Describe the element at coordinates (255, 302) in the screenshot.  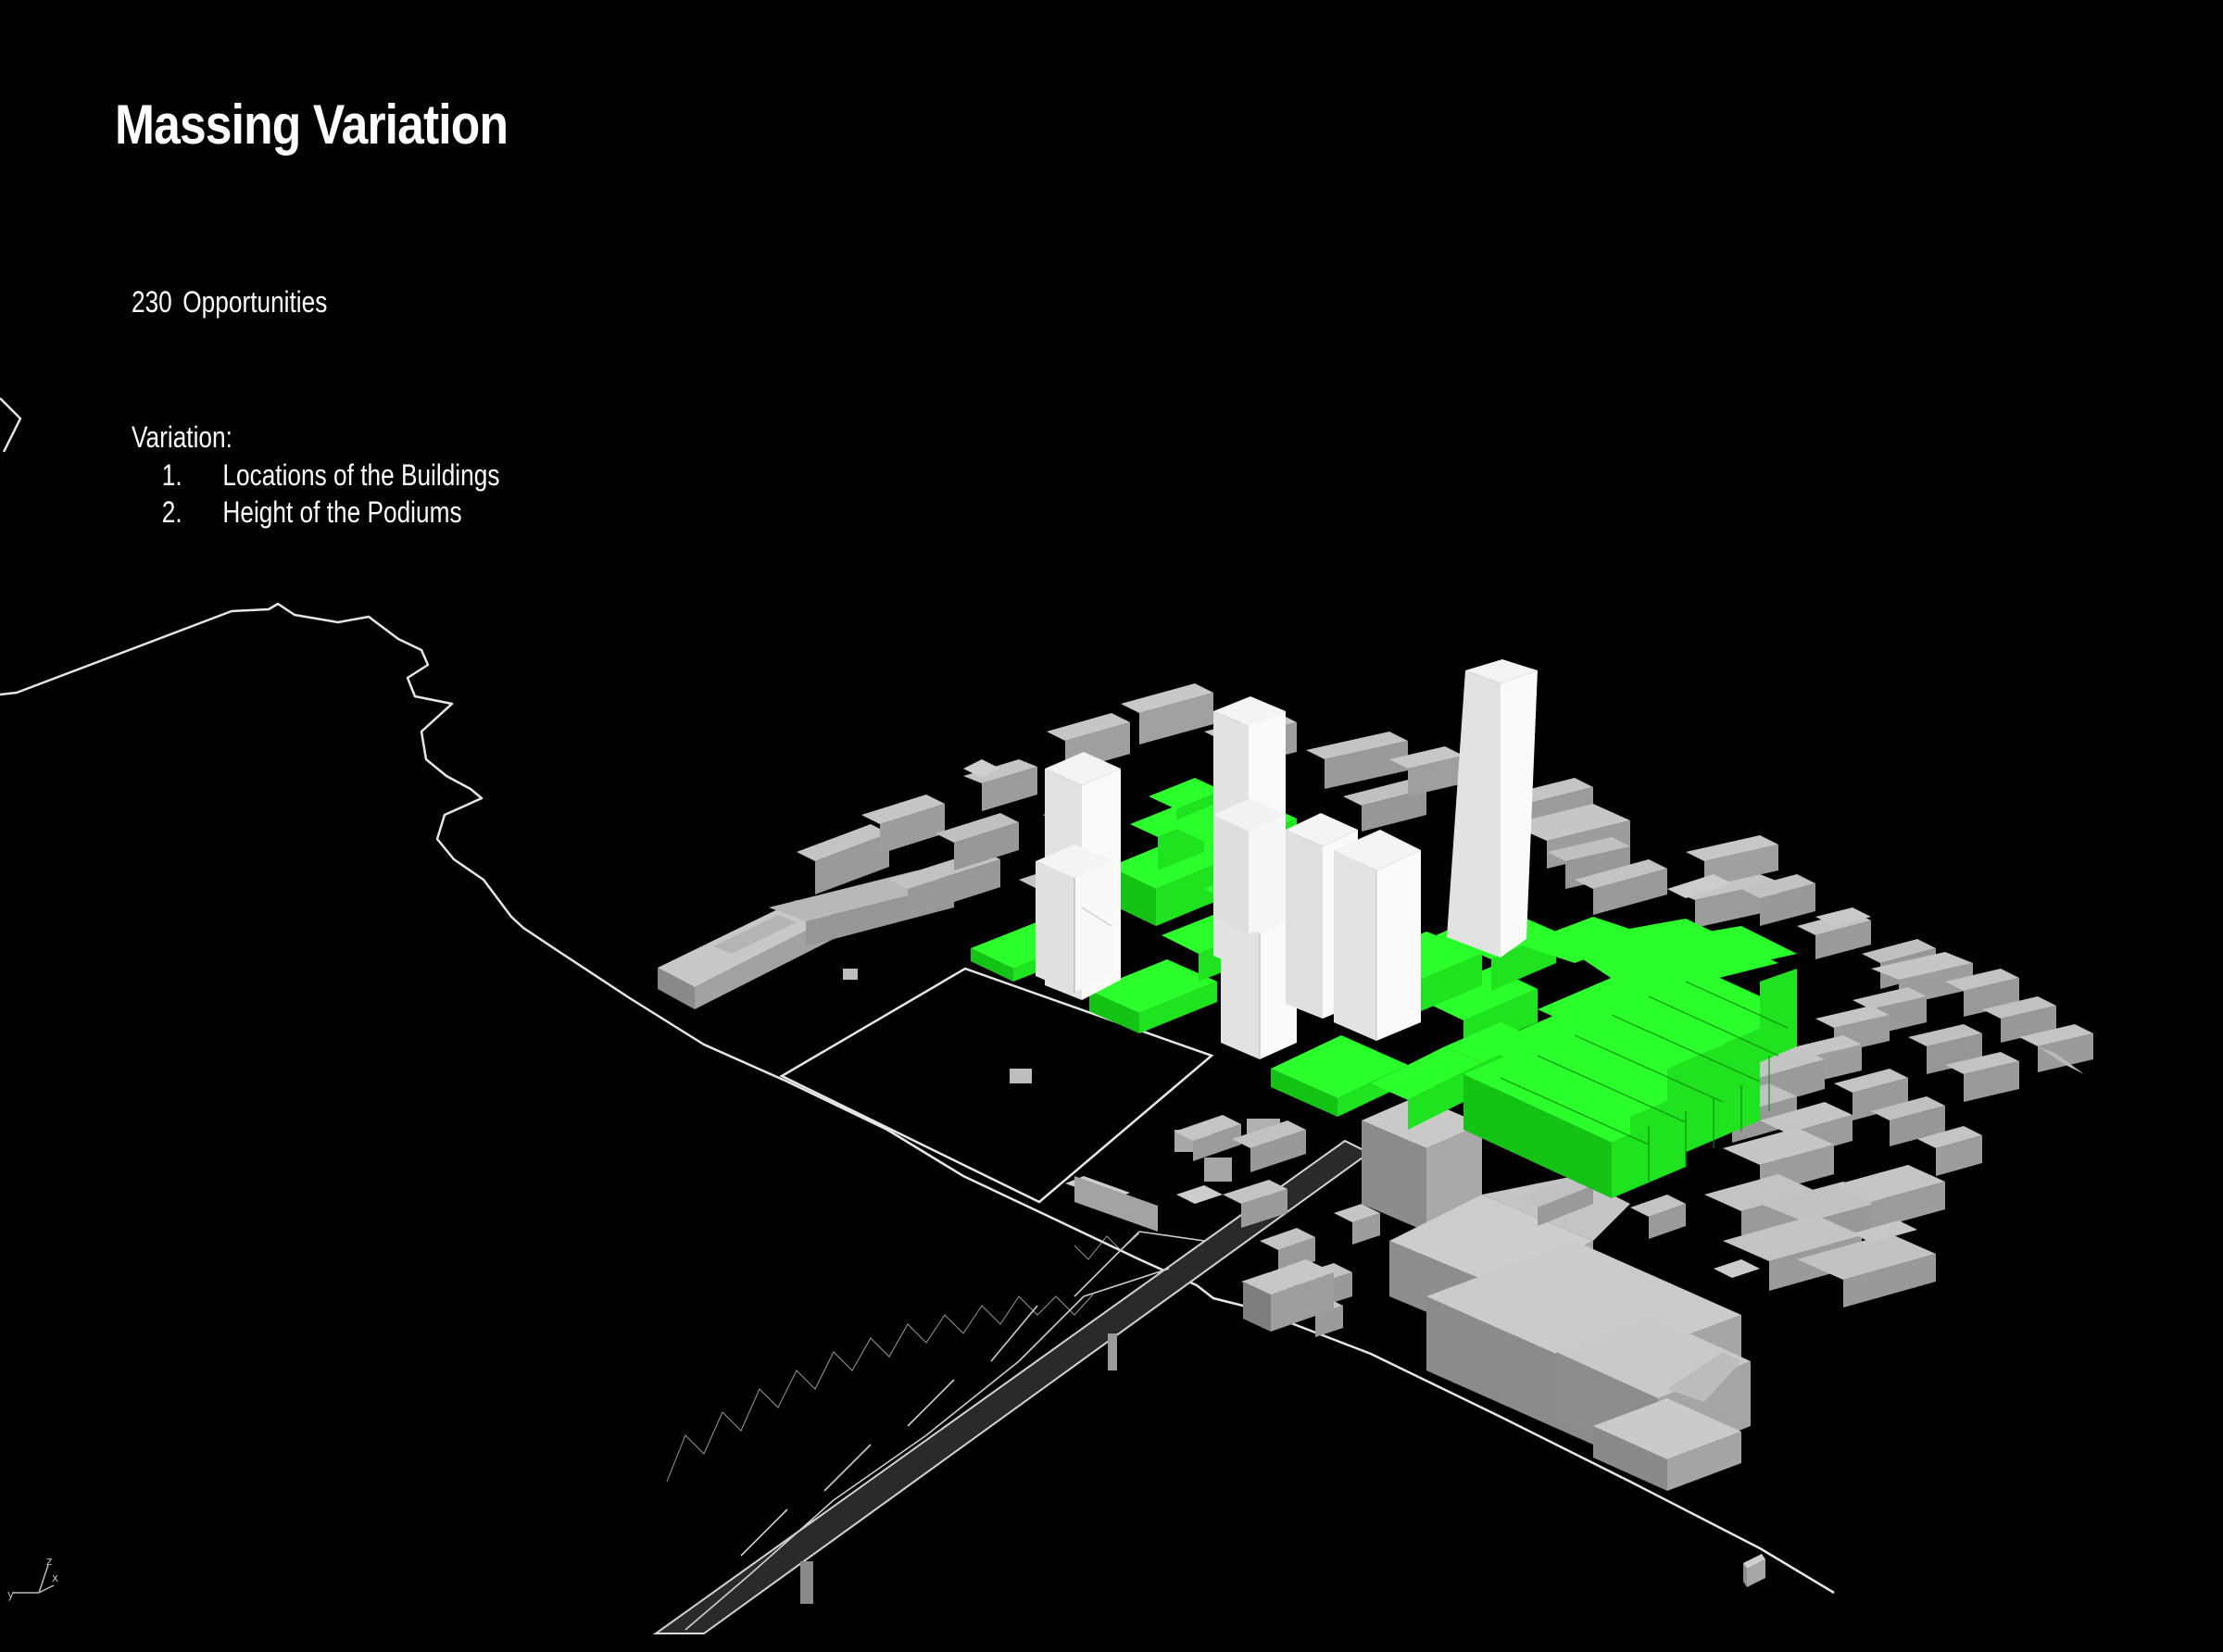
I see `opportunities-label: Opportunities` at that location.